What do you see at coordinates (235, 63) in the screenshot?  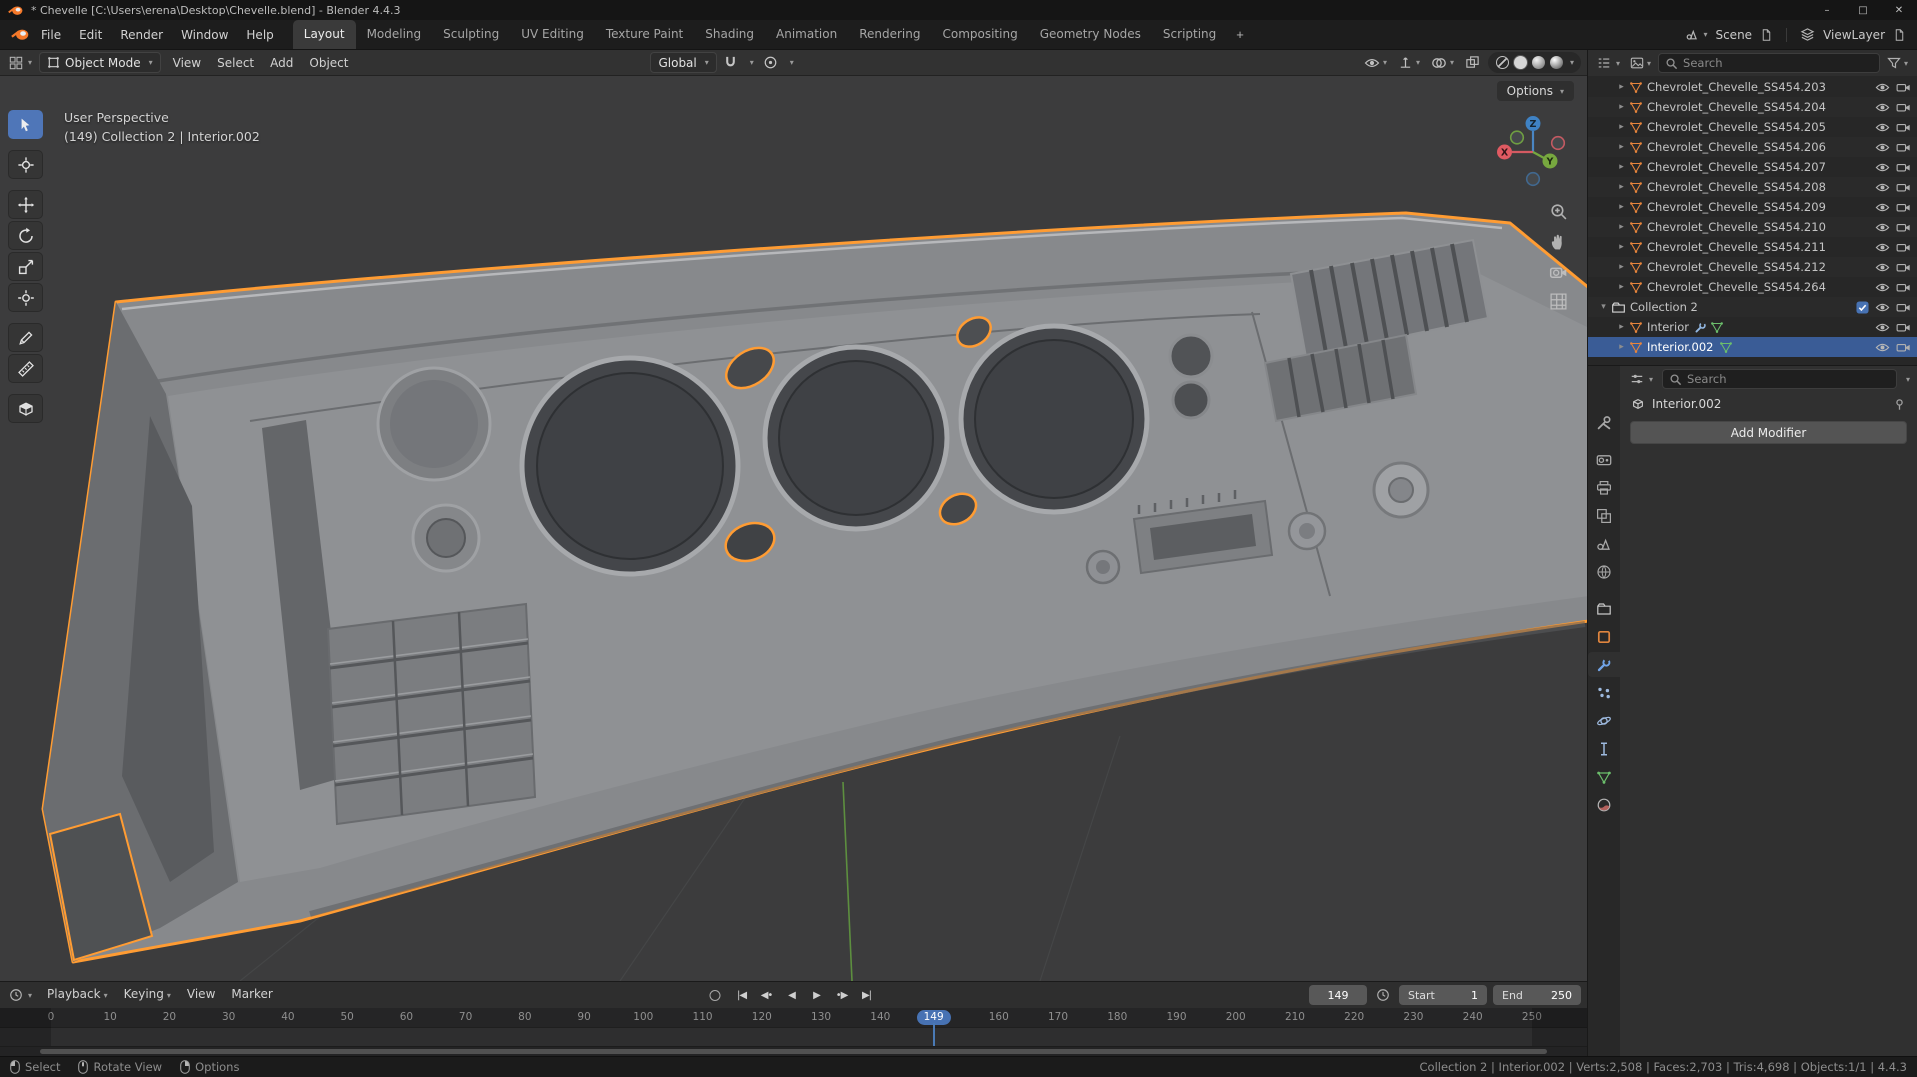 I see `viewport-menu-select: Select` at bounding box center [235, 63].